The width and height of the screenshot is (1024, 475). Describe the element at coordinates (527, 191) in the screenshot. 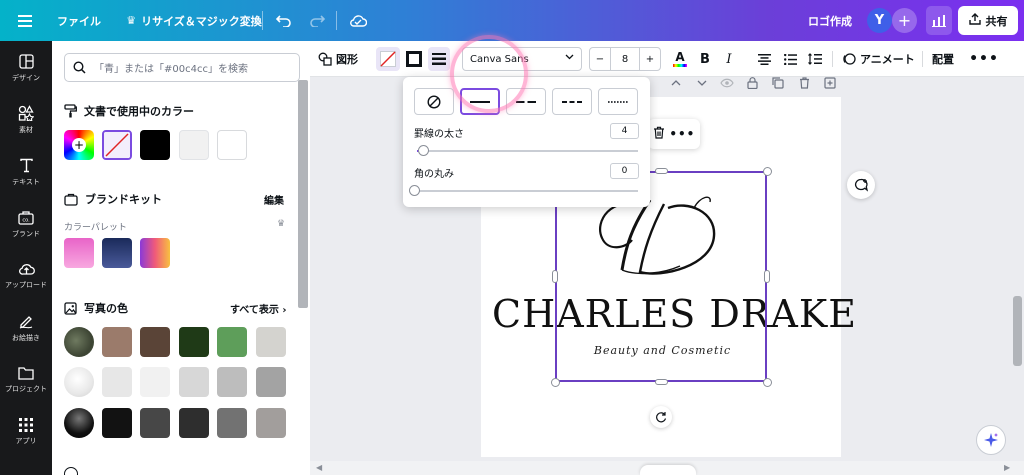

I see `corner-radius-slider` at that location.